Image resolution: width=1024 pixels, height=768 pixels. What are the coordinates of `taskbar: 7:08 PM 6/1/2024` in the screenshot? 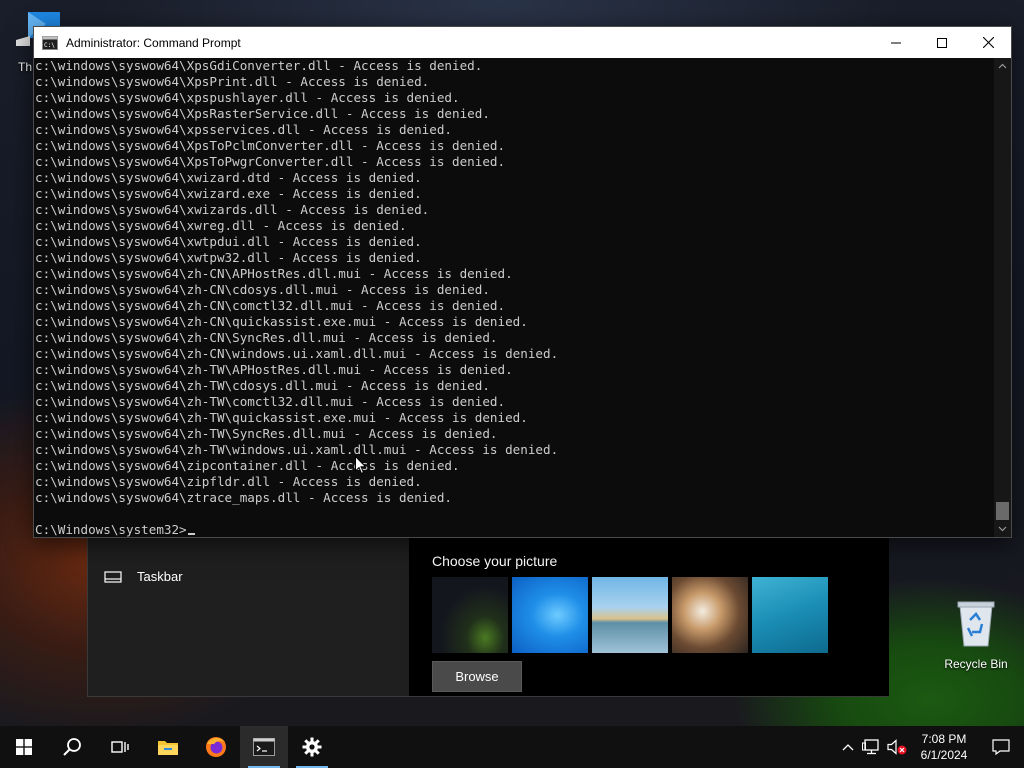 It's located at (512, 747).